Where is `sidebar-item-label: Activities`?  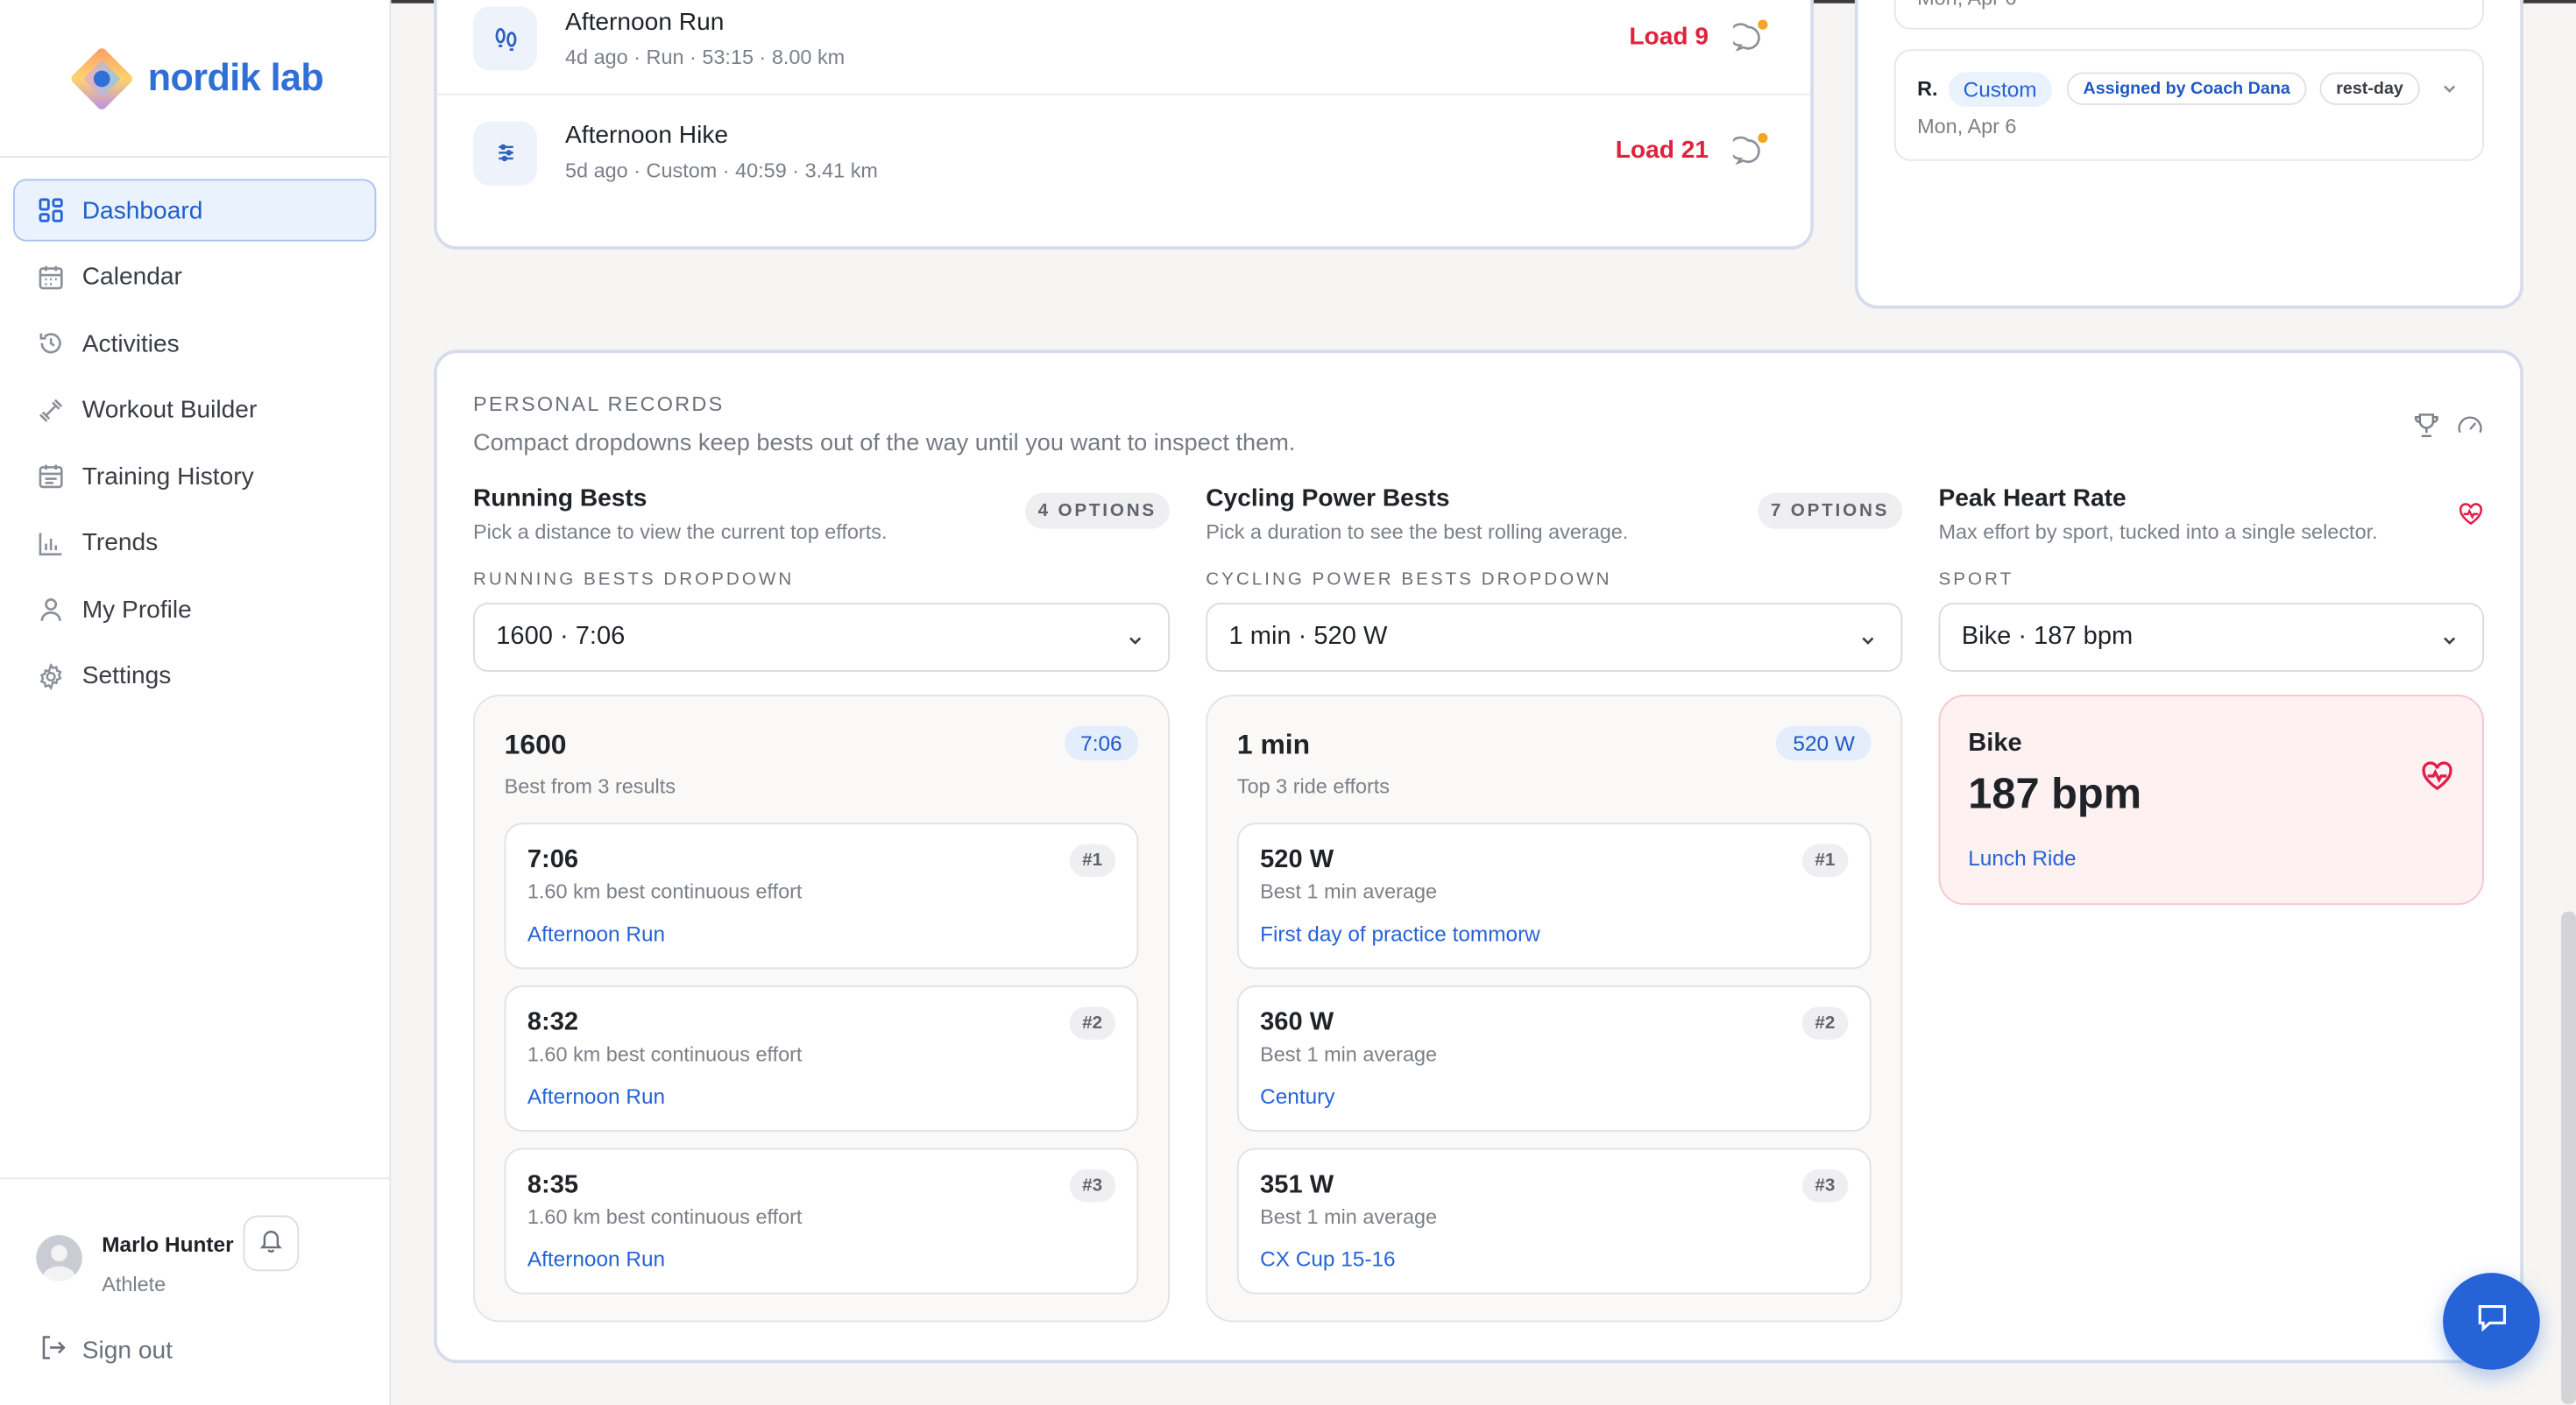
sidebar-item-label: Activities is located at coordinates (130, 342).